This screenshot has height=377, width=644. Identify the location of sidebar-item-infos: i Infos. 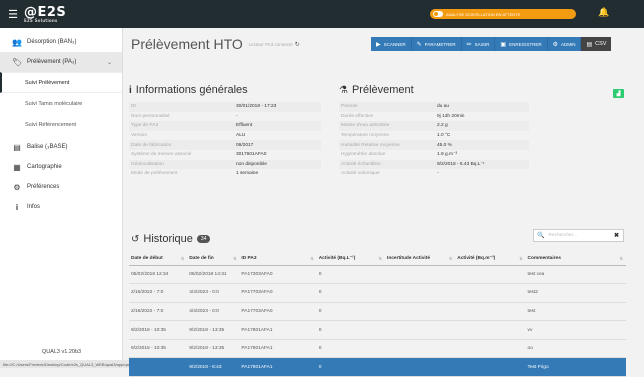
(61, 207).